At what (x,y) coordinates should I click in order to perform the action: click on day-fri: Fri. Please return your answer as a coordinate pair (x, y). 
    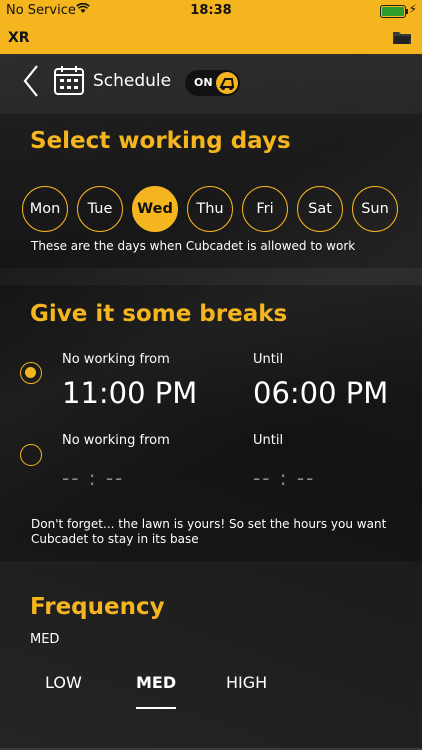
    Looking at the image, I should click on (265, 209).